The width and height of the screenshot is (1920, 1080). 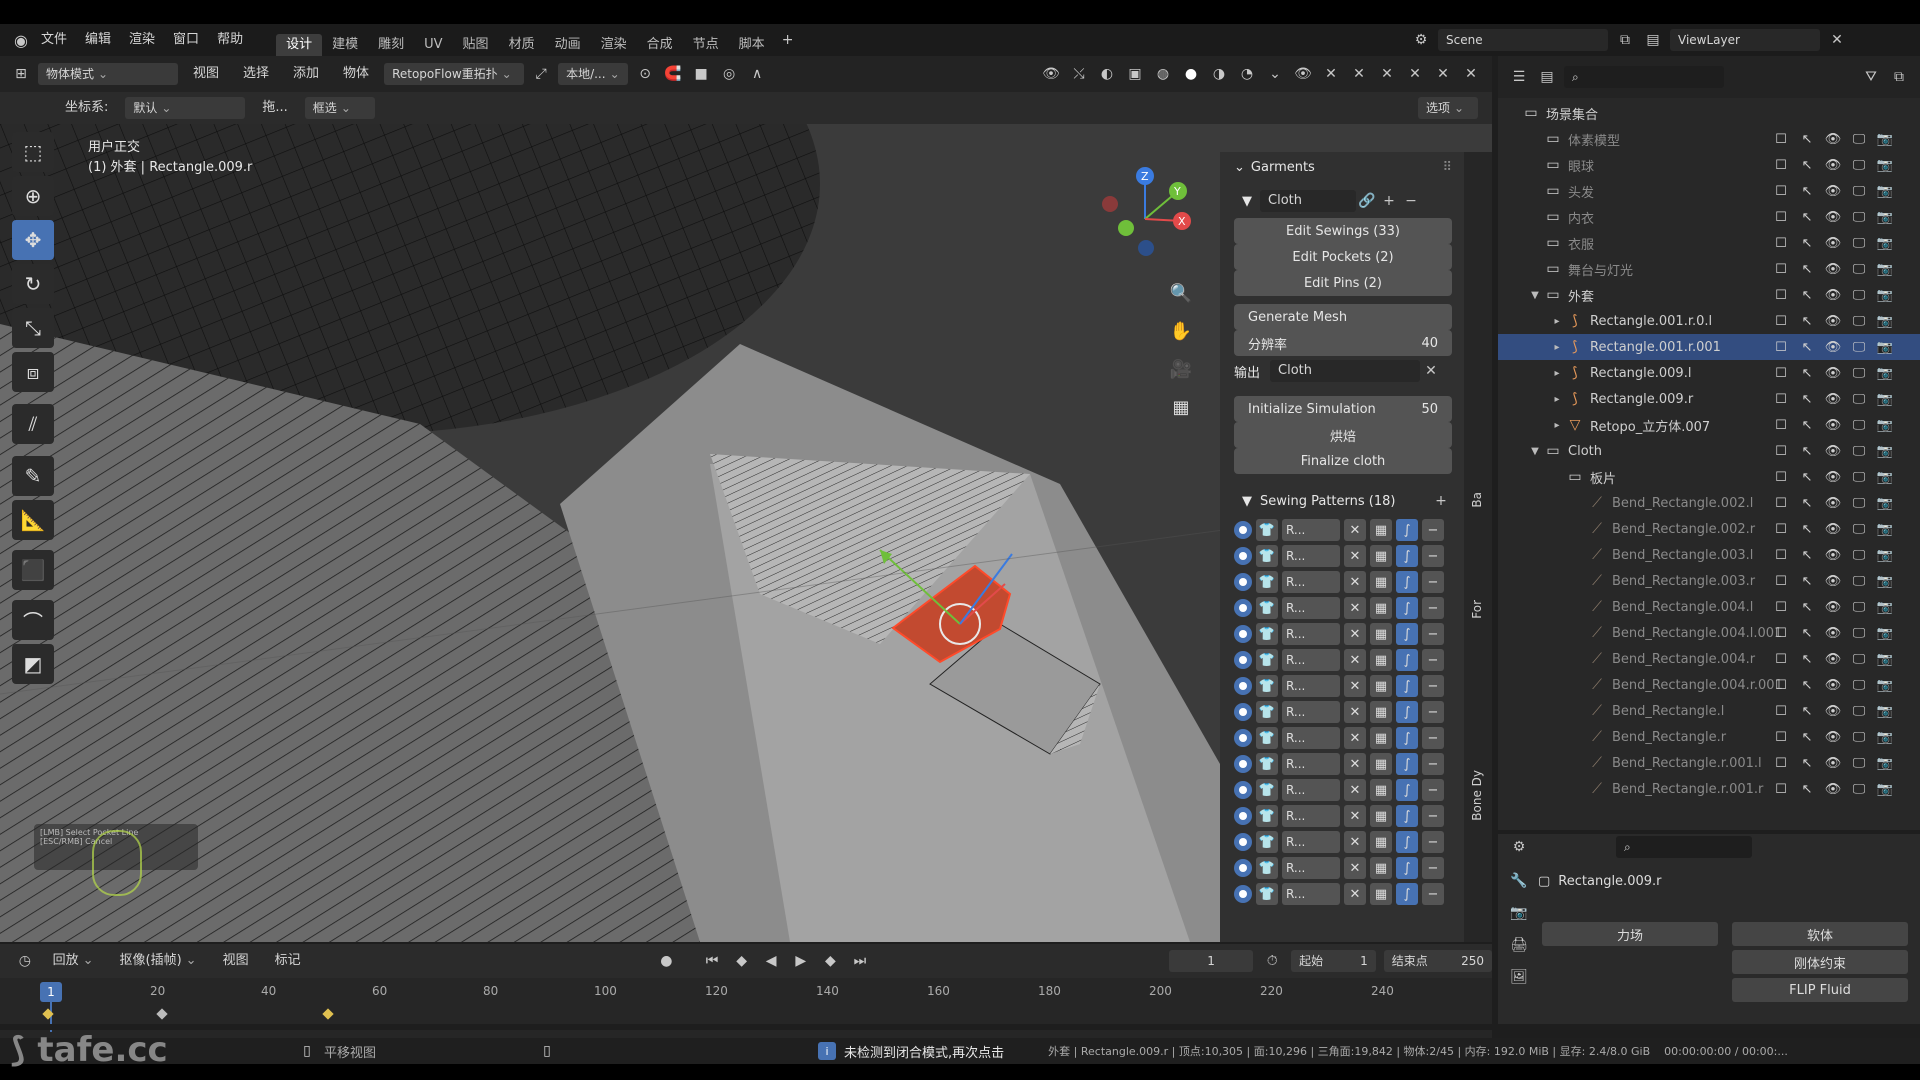 What do you see at coordinates (1333, 961) in the screenshot?
I see `start-frame-field: 起始 1` at bounding box center [1333, 961].